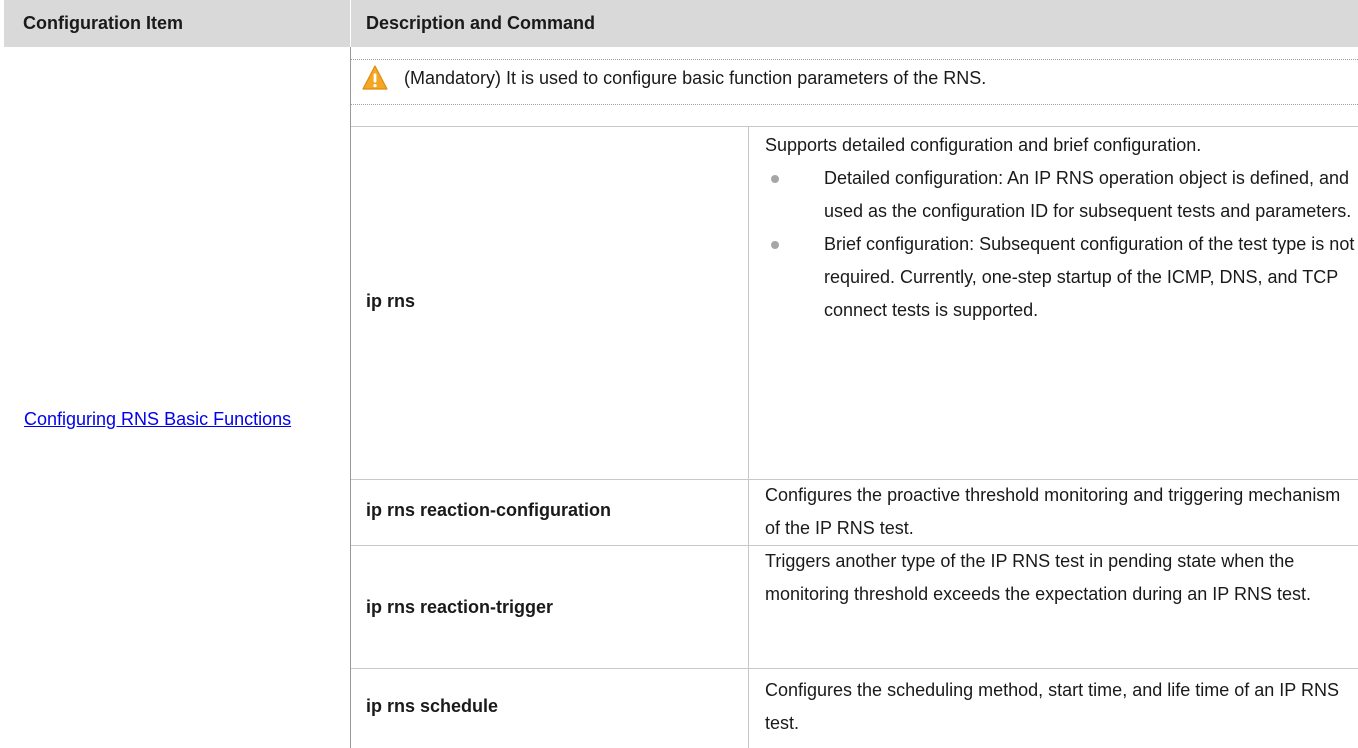 This screenshot has width=1358, height=748. Describe the element at coordinates (391, 301) in the screenshot. I see `command-ip-rns: ip rns` at that location.